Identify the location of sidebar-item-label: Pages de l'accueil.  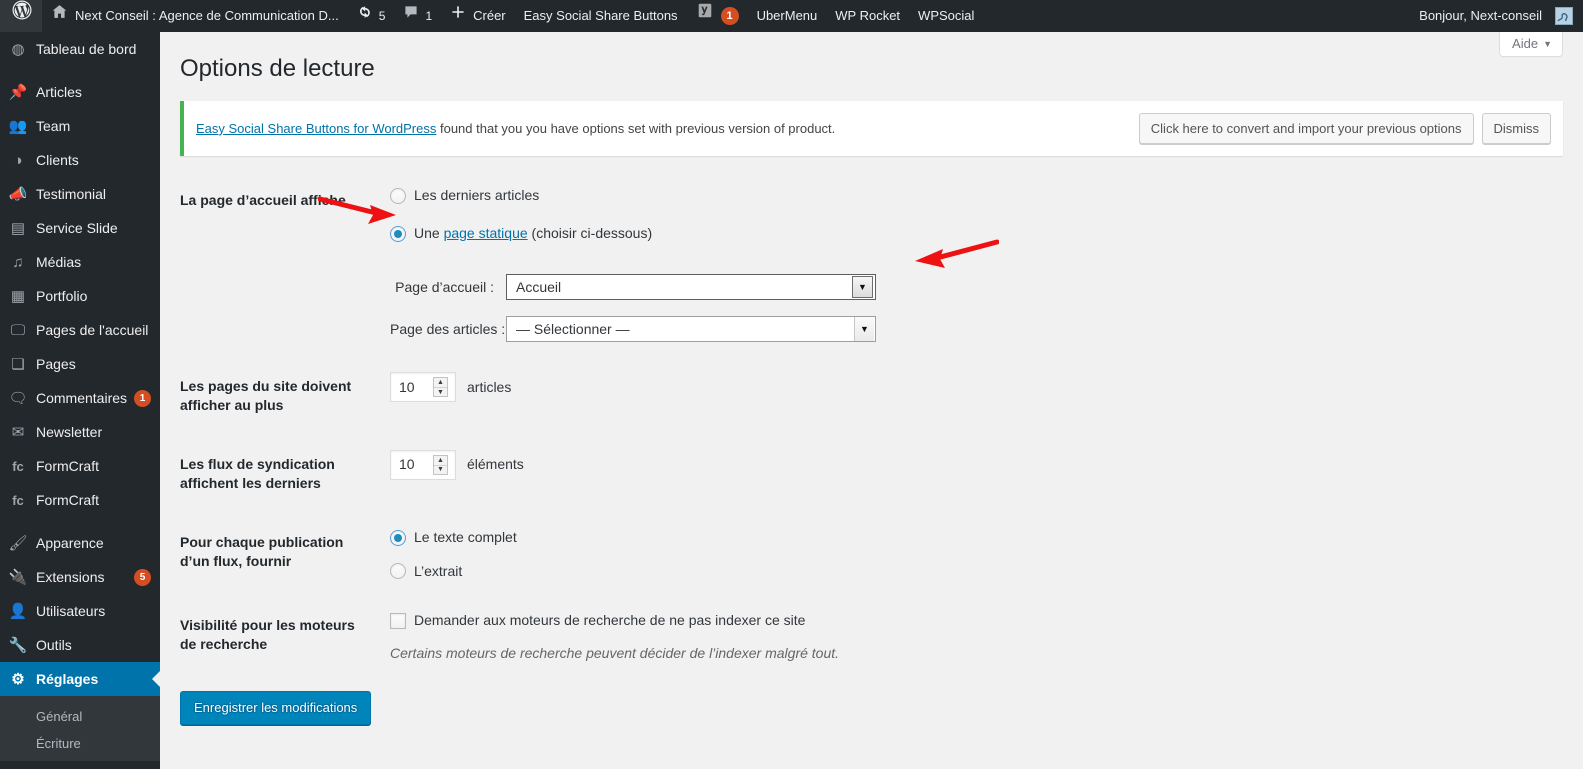
(92, 330).